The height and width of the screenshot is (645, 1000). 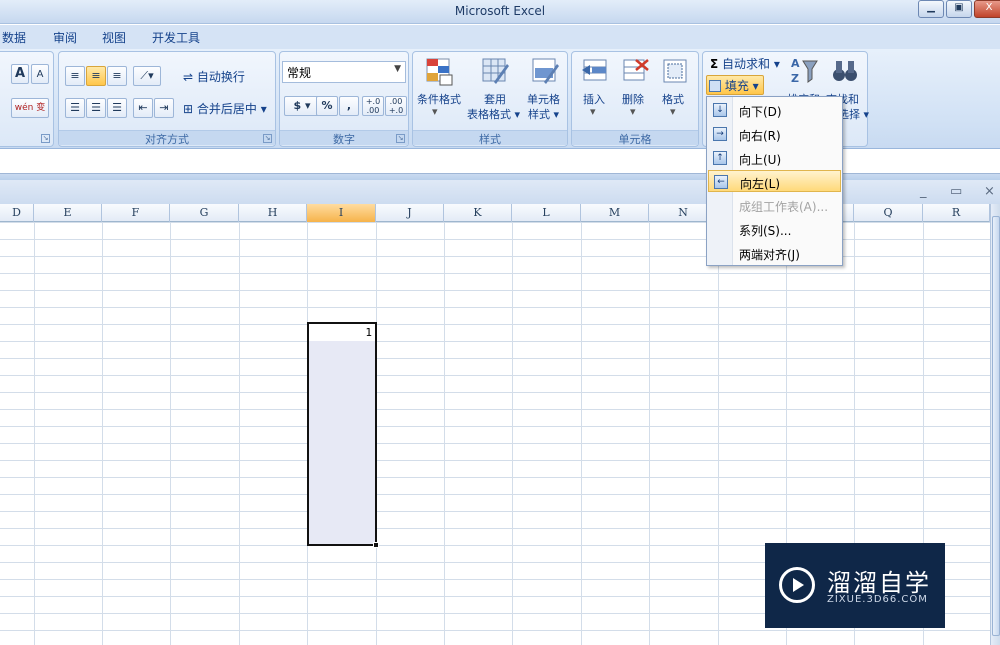 What do you see at coordinates (267, 138) in the screenshot?
I see `alignment-dialog-launcher: ↘` at bounding box center [267, 138].